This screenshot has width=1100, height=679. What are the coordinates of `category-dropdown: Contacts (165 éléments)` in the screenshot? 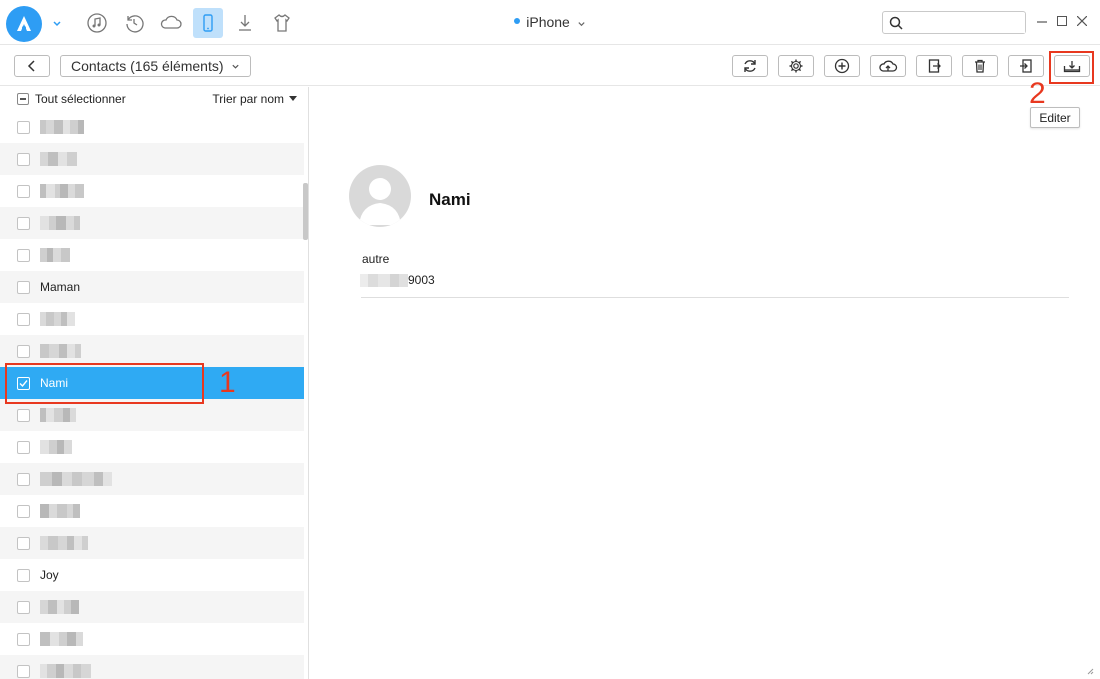 It's located at (155, 66).